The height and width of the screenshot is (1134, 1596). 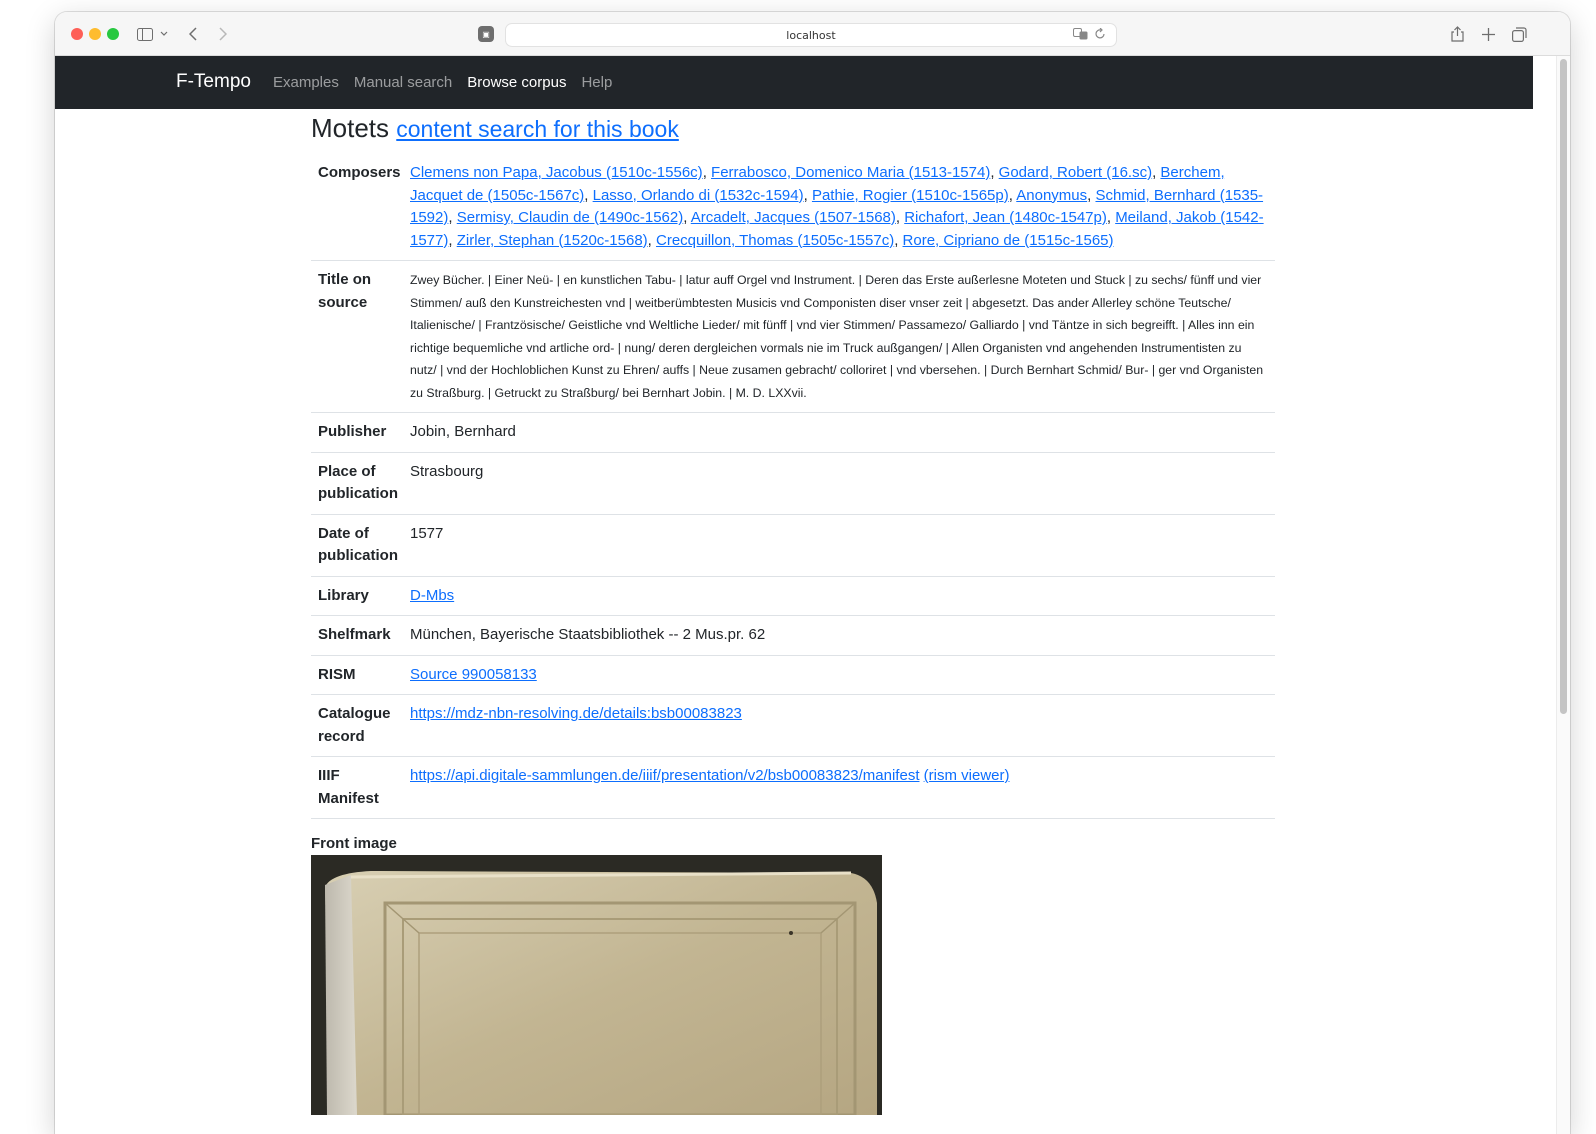 What do you see at coordinates (360, 483) in the screenshot?
I see `row-label: Place of publication` at bounding box center [360, 483].